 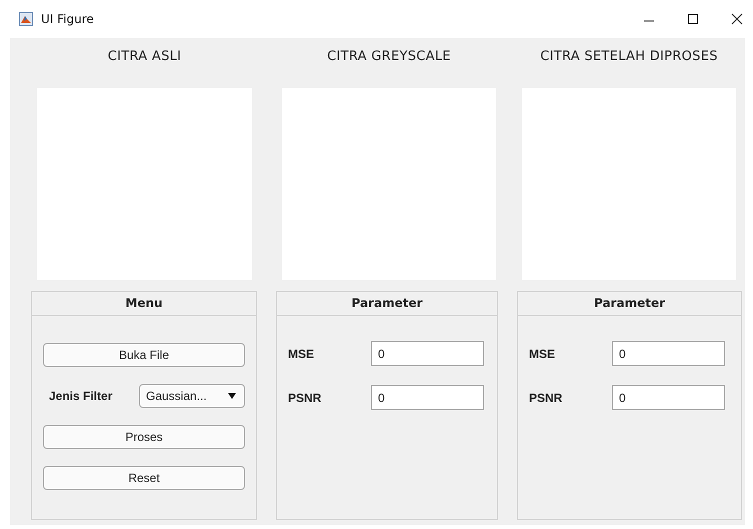 I want to click on app-icon, so click(x=26, y=19).